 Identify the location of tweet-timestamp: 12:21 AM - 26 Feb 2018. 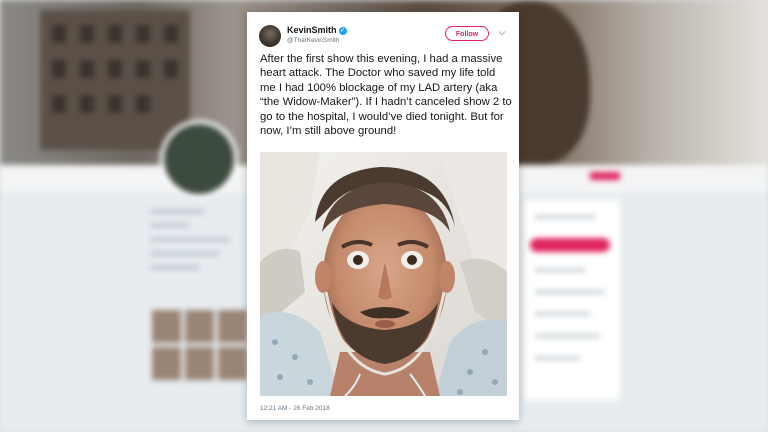
(295, 408).